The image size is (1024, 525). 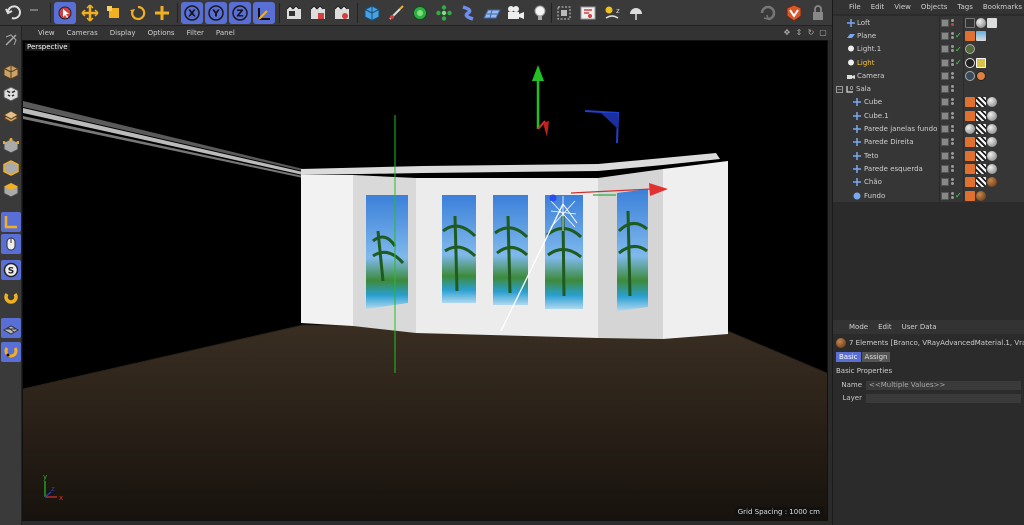 What do you see at coordinates (138, 13) in the screenshot?
I see `rotate-icon` at bounding box center [138, 13].